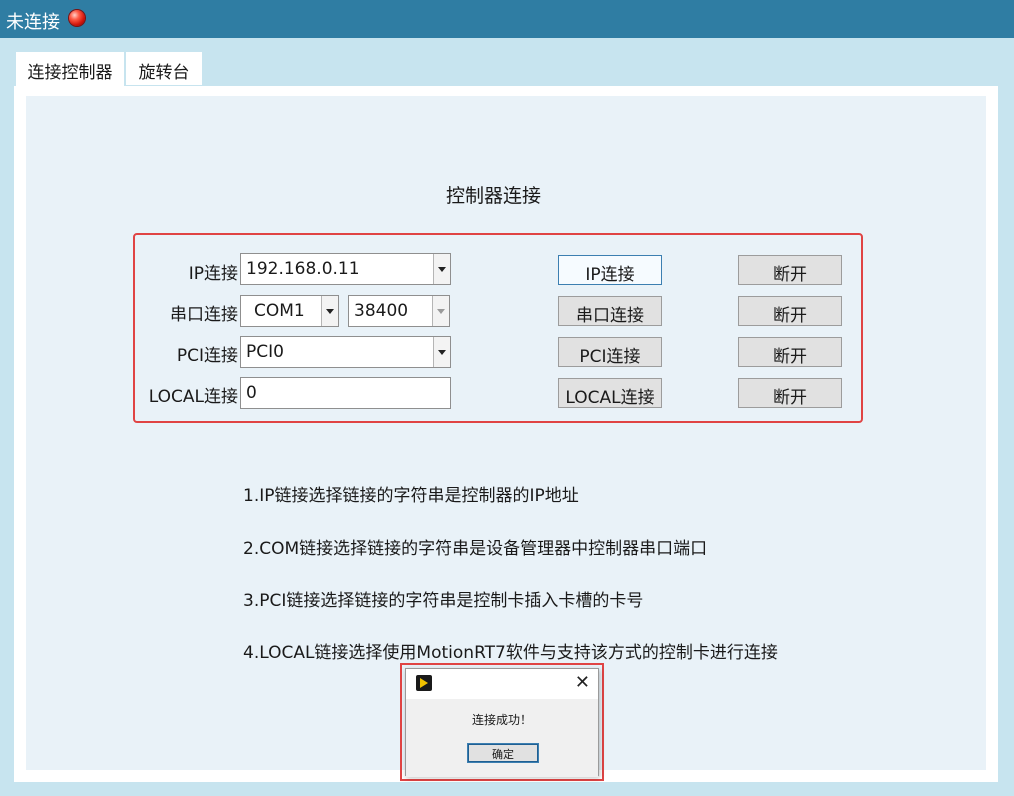 This screenshot has width=1014, height=796. I want to click on dialog-title-bar: ✕, so click(502, 684).